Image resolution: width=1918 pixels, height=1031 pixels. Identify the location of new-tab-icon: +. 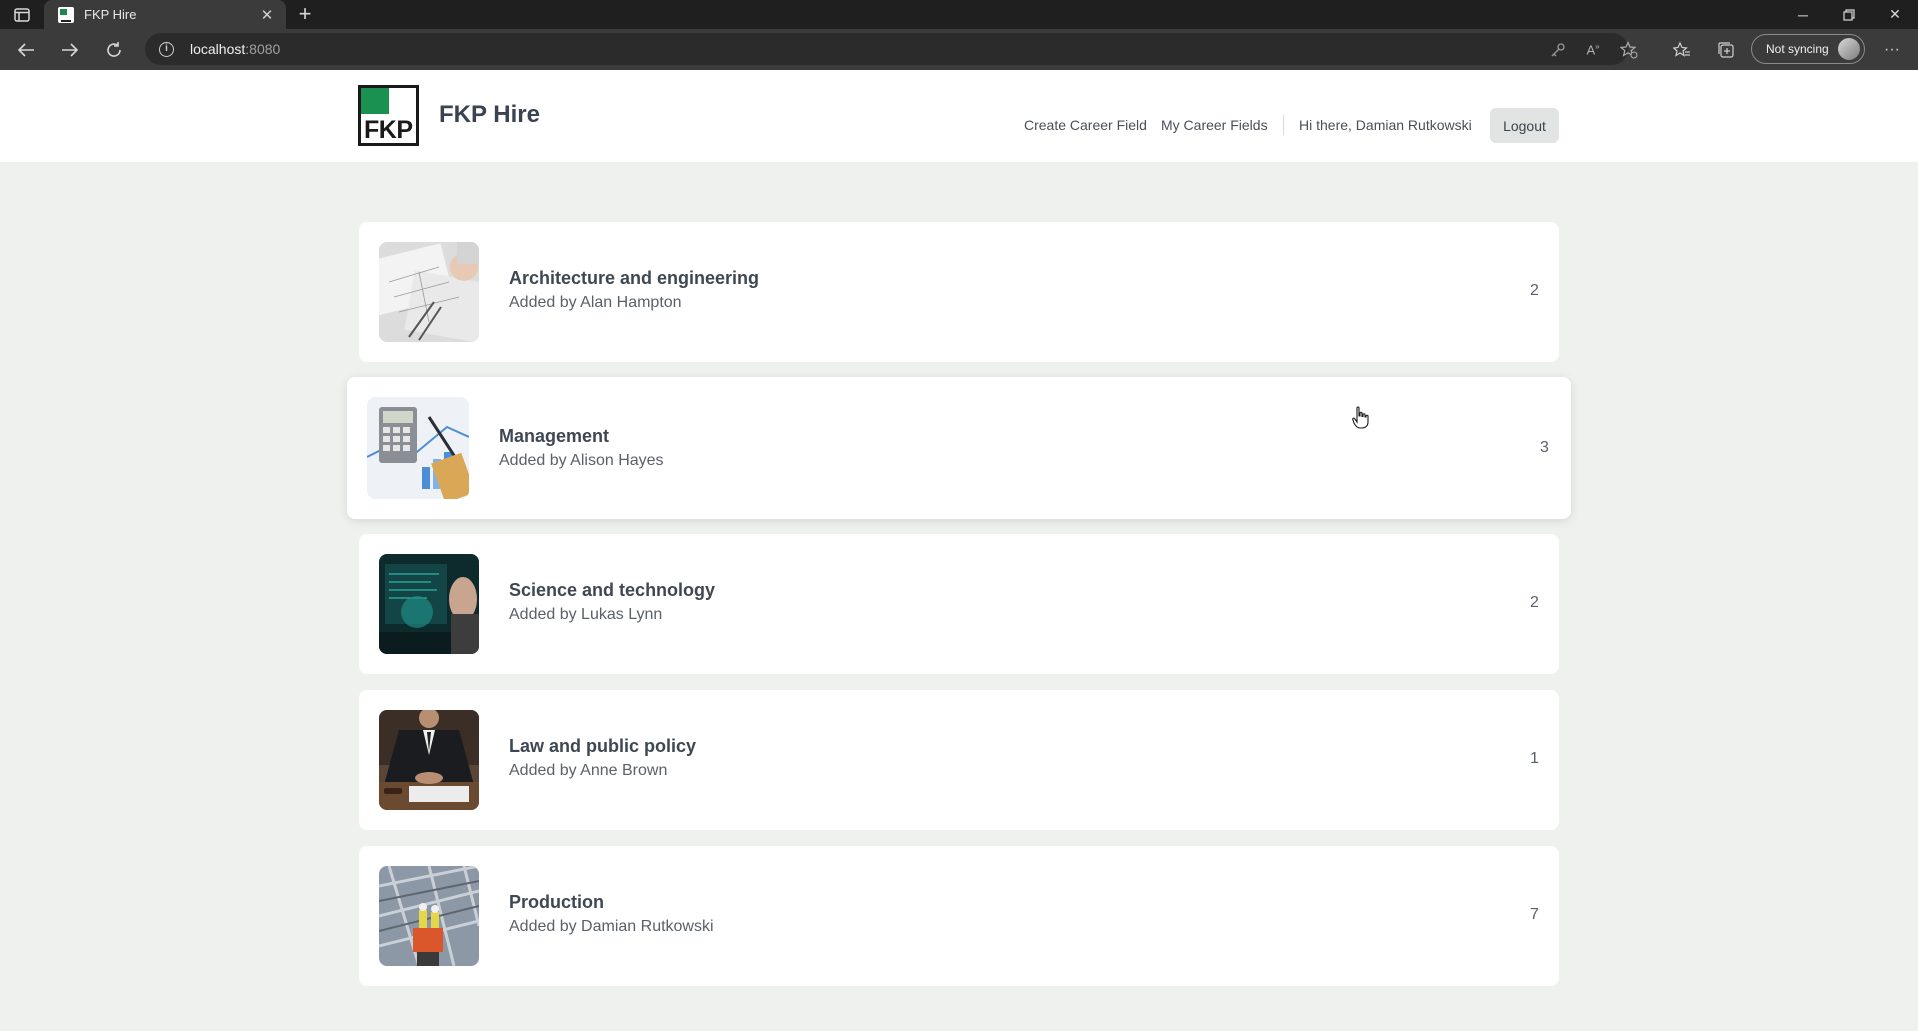
(305, 14).